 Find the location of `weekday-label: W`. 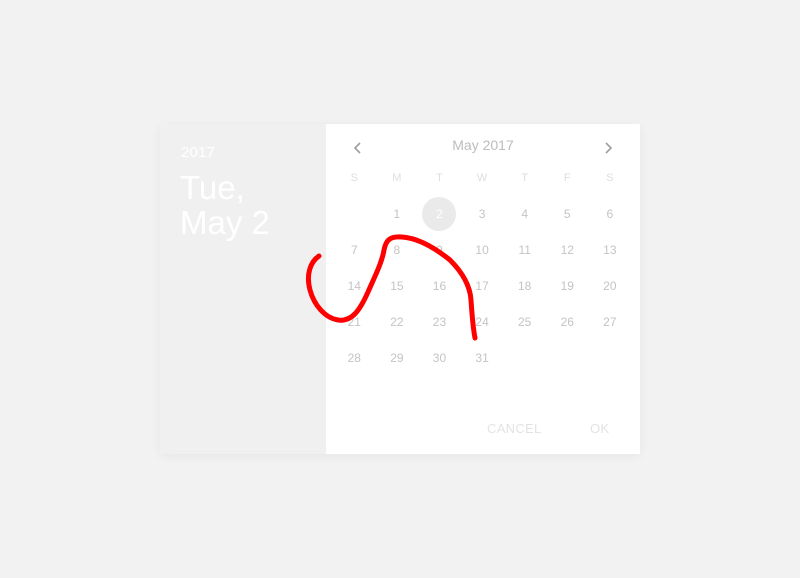

weekday-label: W is located at coordinates (482, 178).